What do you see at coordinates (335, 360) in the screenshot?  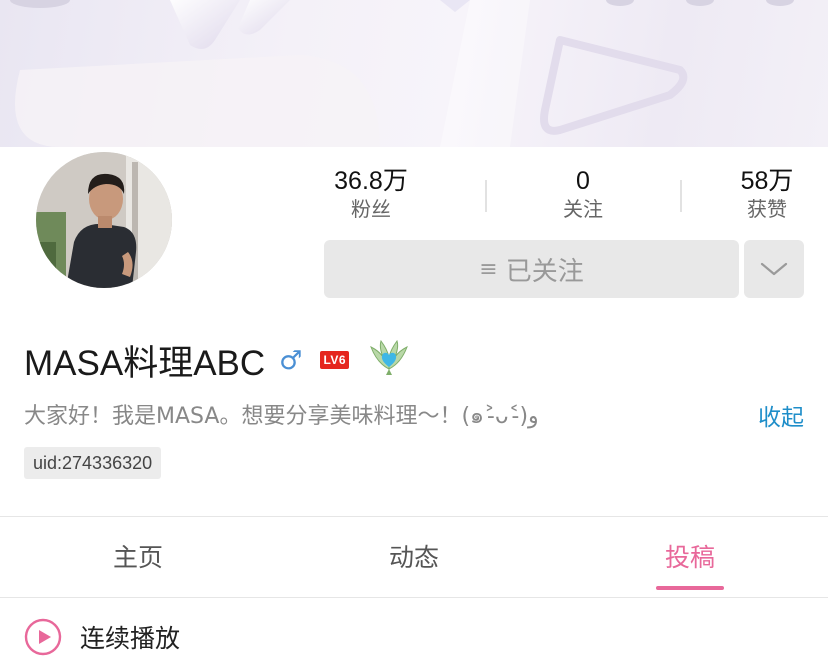 I see `level-badge: LV6` at bounding box center [335, 360].